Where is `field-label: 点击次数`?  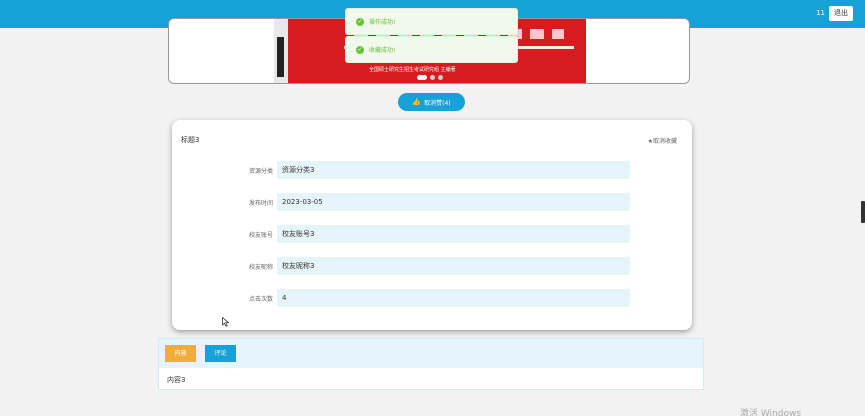 field-label: 点击次数 is located at coordinates (260, 299).